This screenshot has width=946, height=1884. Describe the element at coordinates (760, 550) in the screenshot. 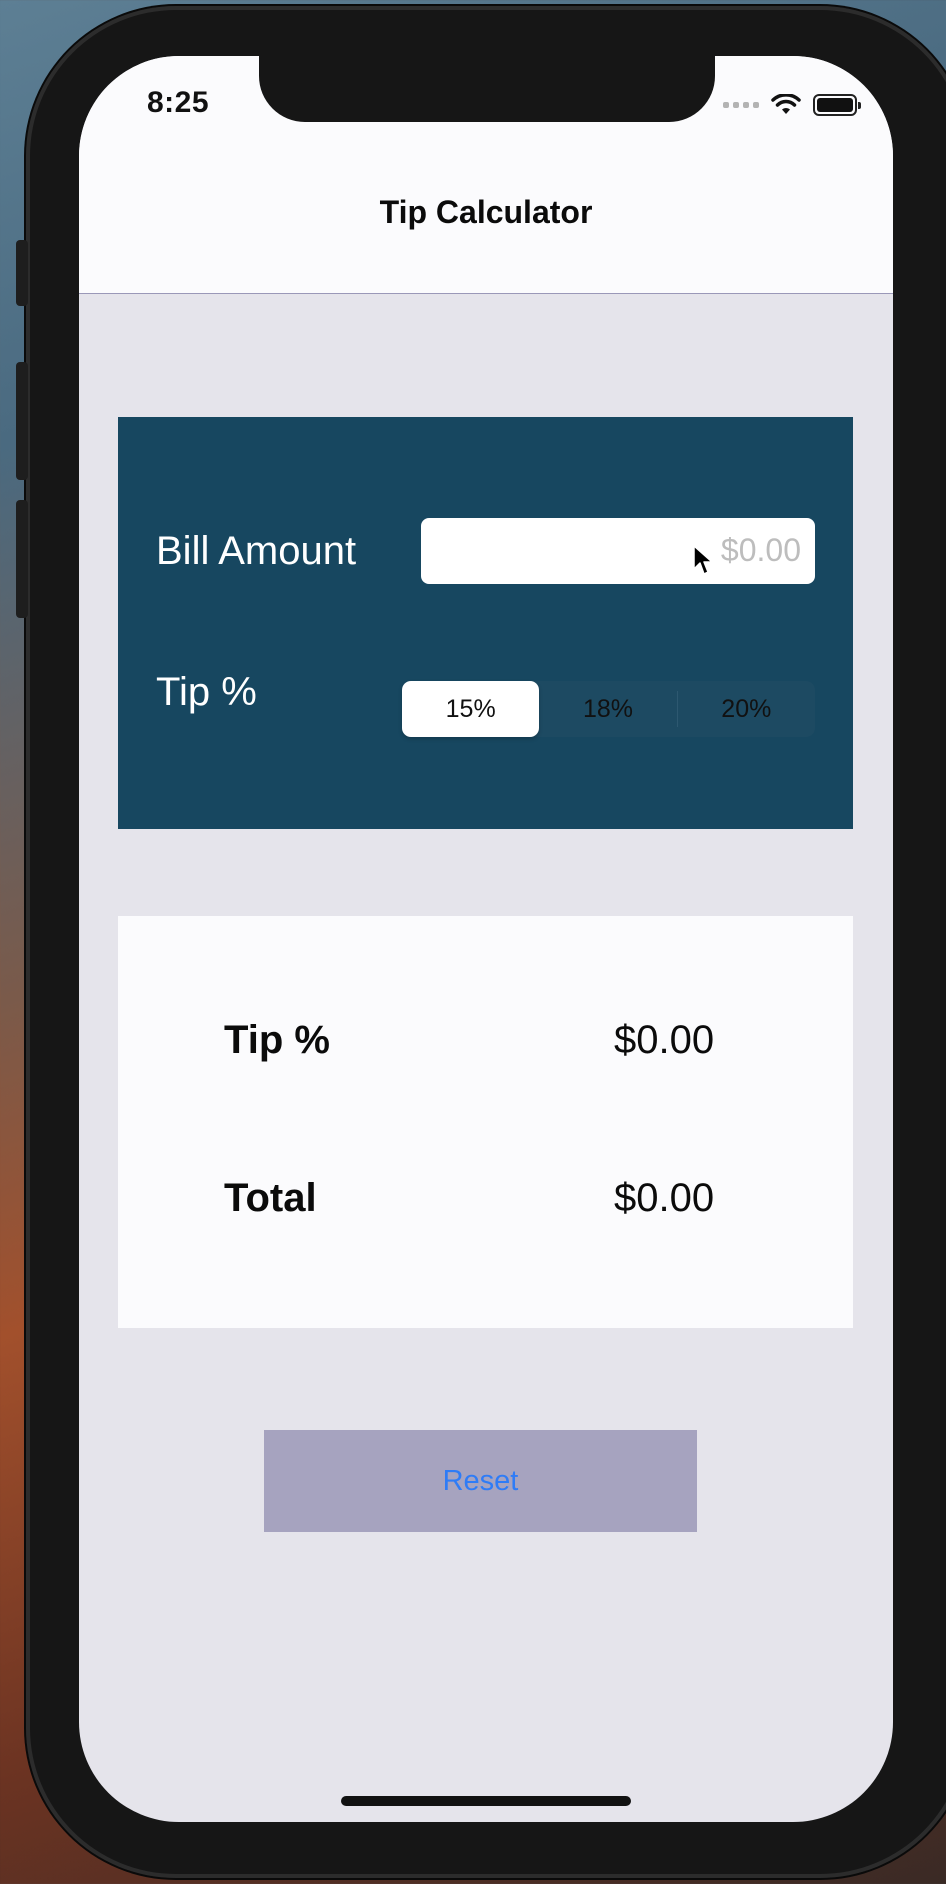

I see `bill-amount-placeholder: $0.00` at that location.